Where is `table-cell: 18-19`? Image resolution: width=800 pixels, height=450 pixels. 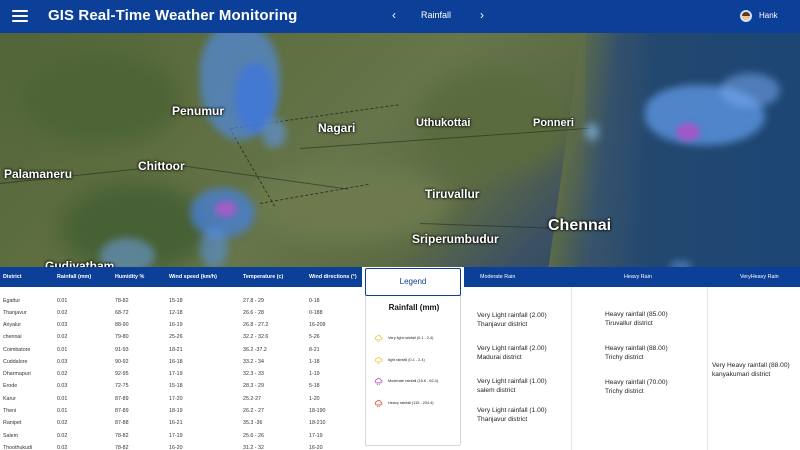 table-cell: 18-19 is located at coordinates (176, 411).